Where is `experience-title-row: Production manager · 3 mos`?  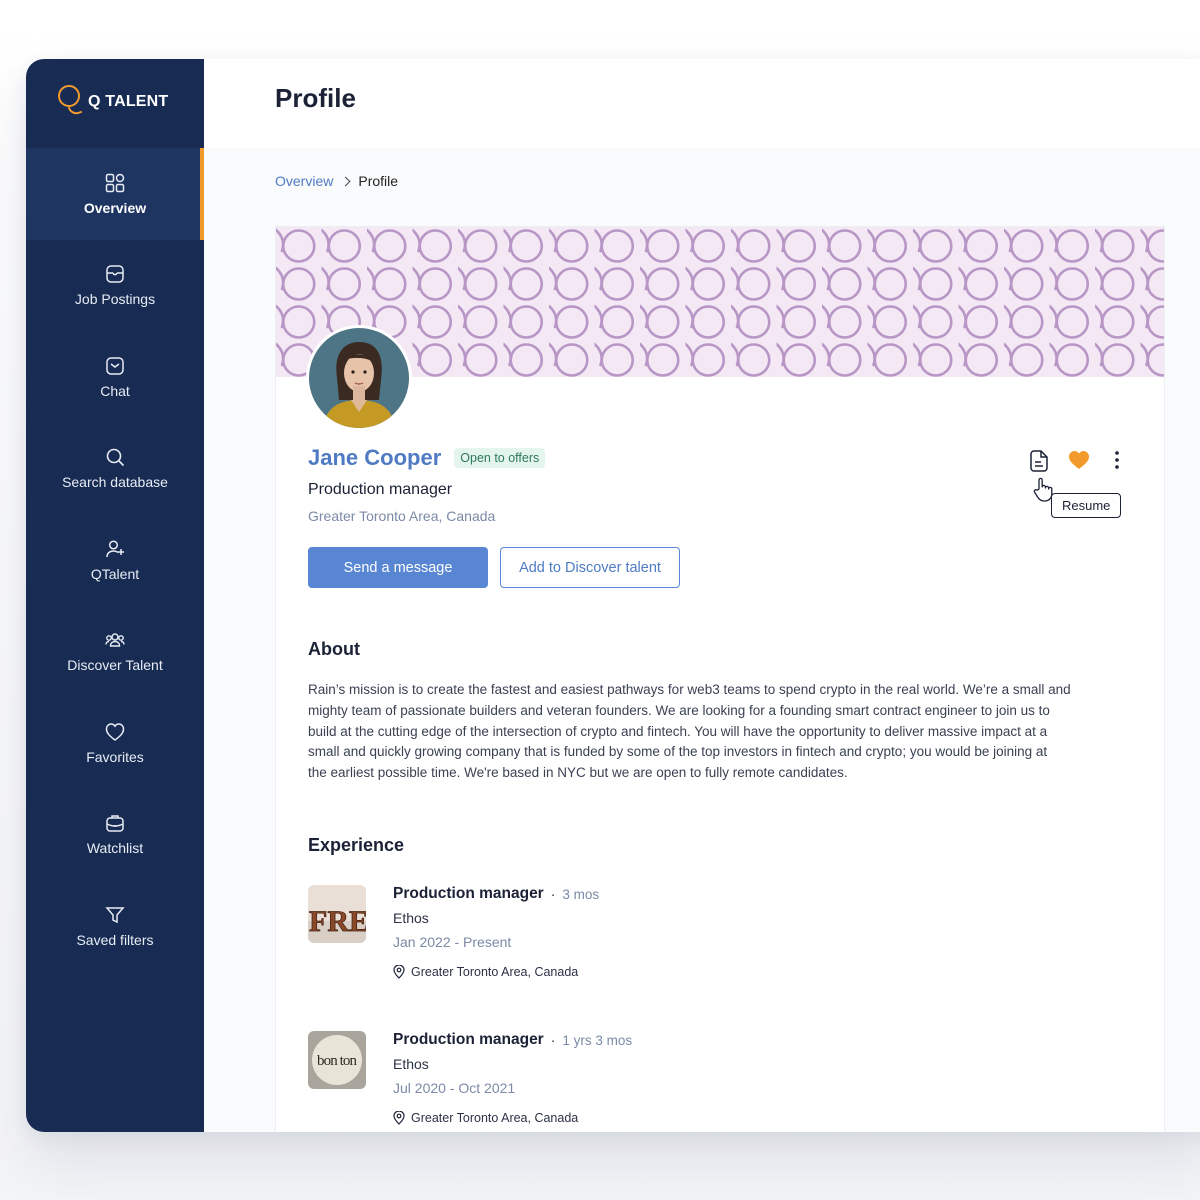 experience-title-row: Production manager · 3 mos is located at coordinates (496, 894).